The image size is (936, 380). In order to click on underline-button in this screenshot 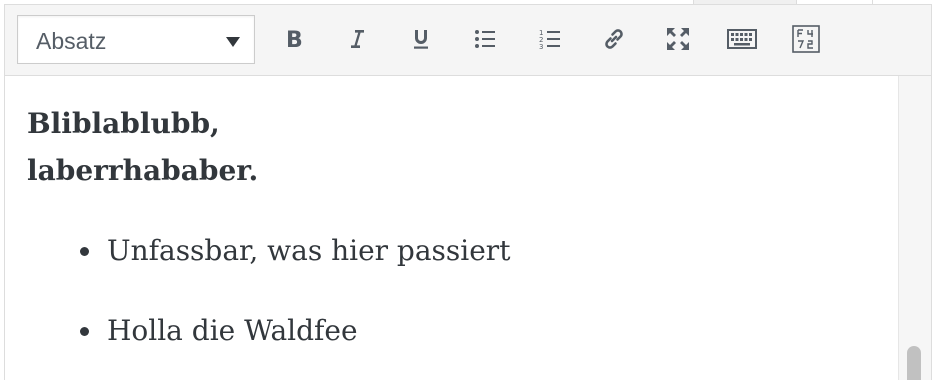, I will do `click(421, 39)`.